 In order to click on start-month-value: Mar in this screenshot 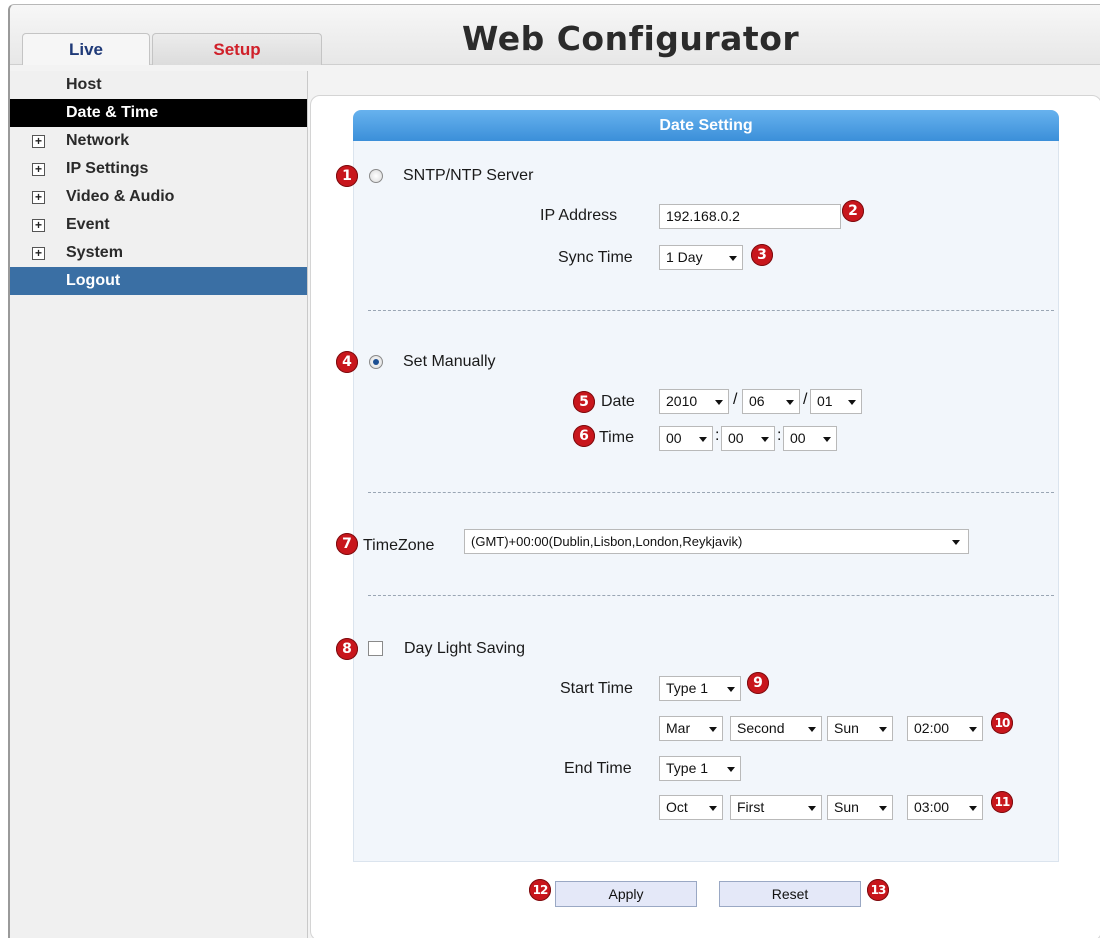, I will do `click(678, 728)`.